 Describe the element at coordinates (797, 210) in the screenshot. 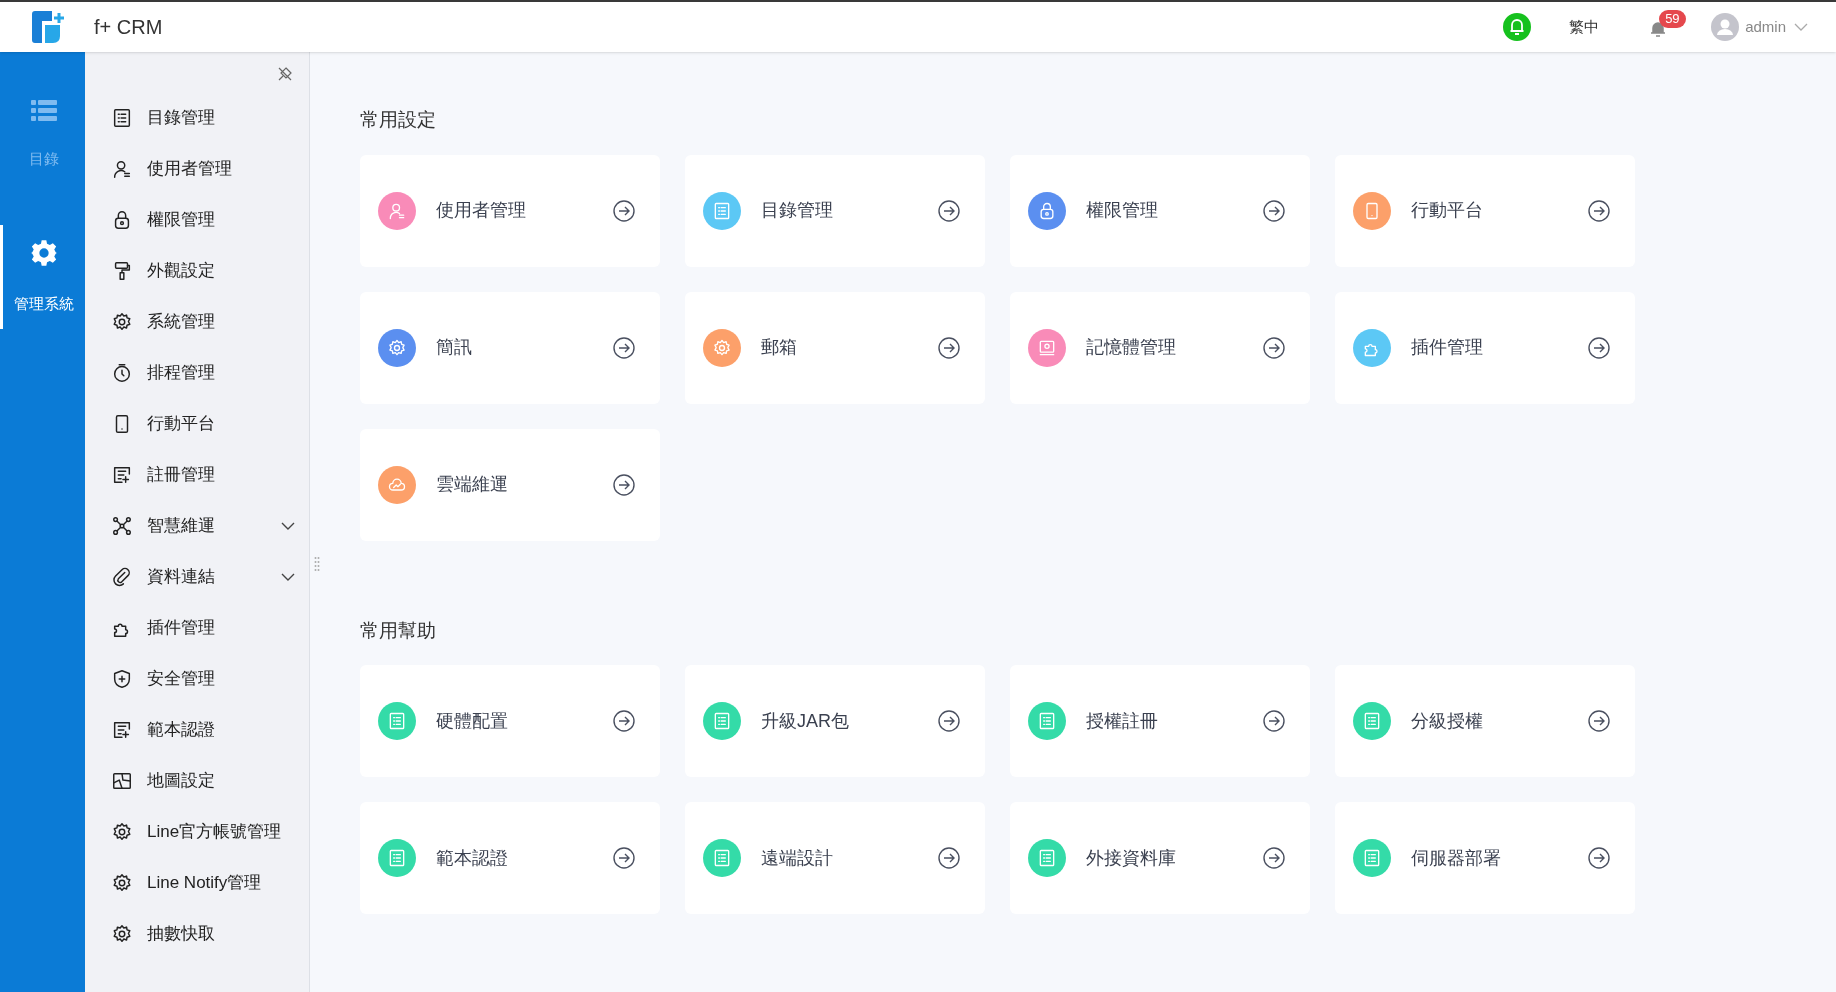

I see `card-label: 目錄管理` at that location.